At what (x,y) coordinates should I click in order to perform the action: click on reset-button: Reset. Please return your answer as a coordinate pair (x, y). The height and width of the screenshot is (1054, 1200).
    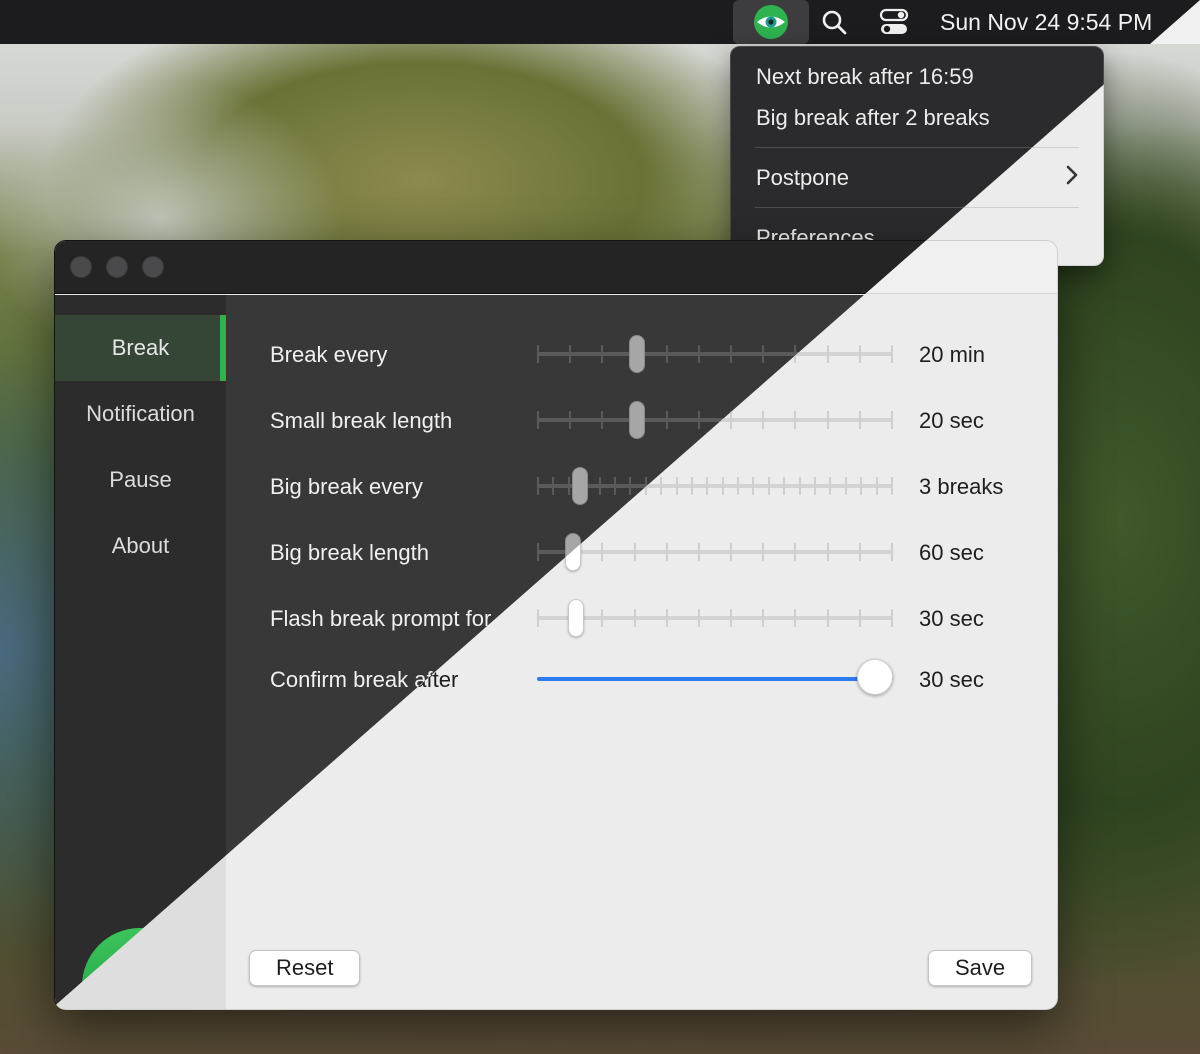
    Looking at the image, I should click on (305, 968).